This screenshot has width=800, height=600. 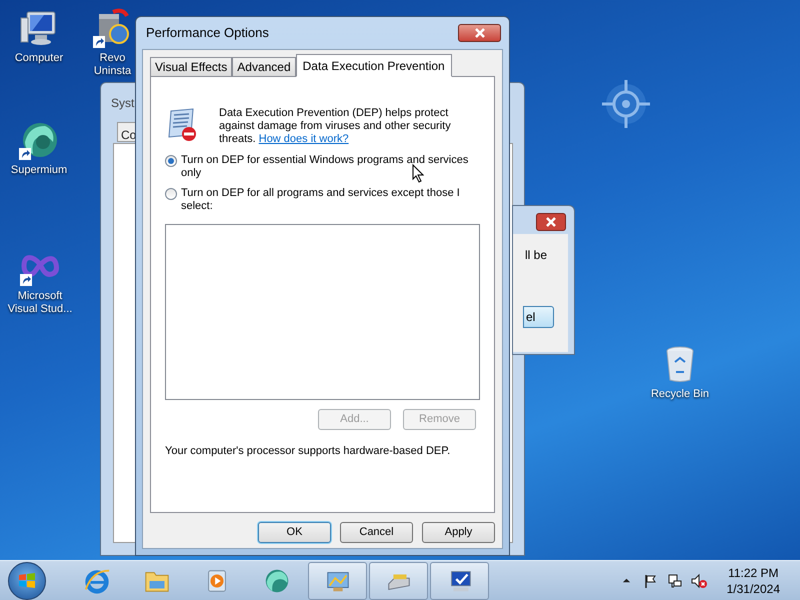 I want to click on flag-icon, so click(x=650, y=580).